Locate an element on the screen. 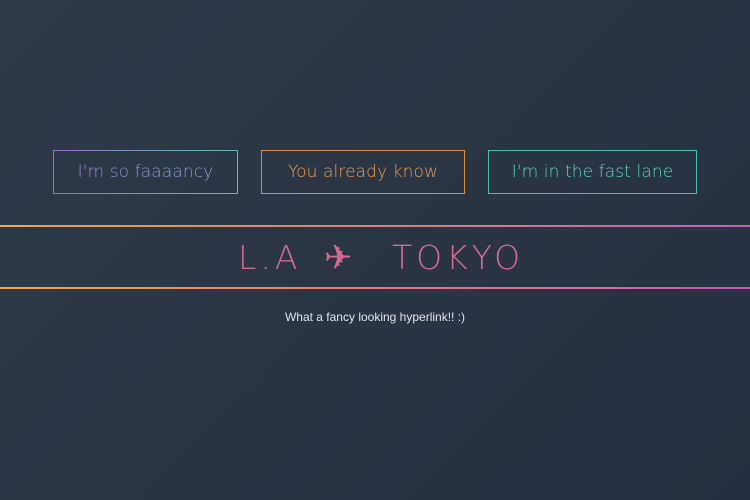 This screenshot has height=500, width=750. already-know-button-label: You already know is located at coordinates (363, 172).